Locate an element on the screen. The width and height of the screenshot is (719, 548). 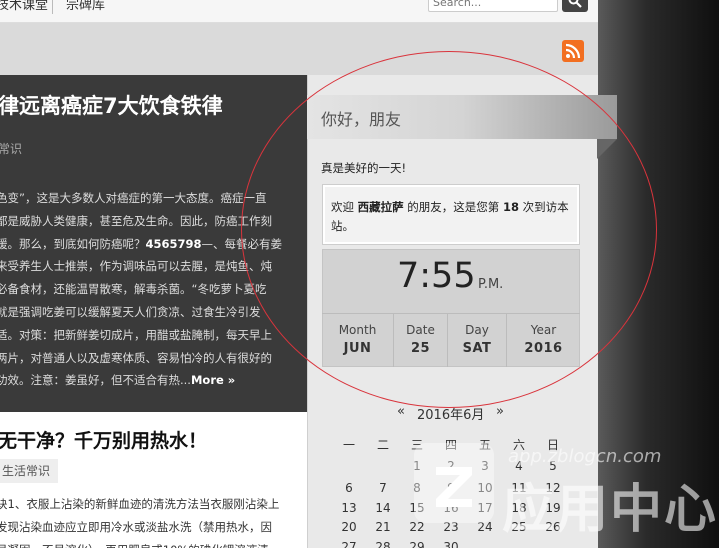
watermark-text: 应用中心 is located at coordinates (610, 510).